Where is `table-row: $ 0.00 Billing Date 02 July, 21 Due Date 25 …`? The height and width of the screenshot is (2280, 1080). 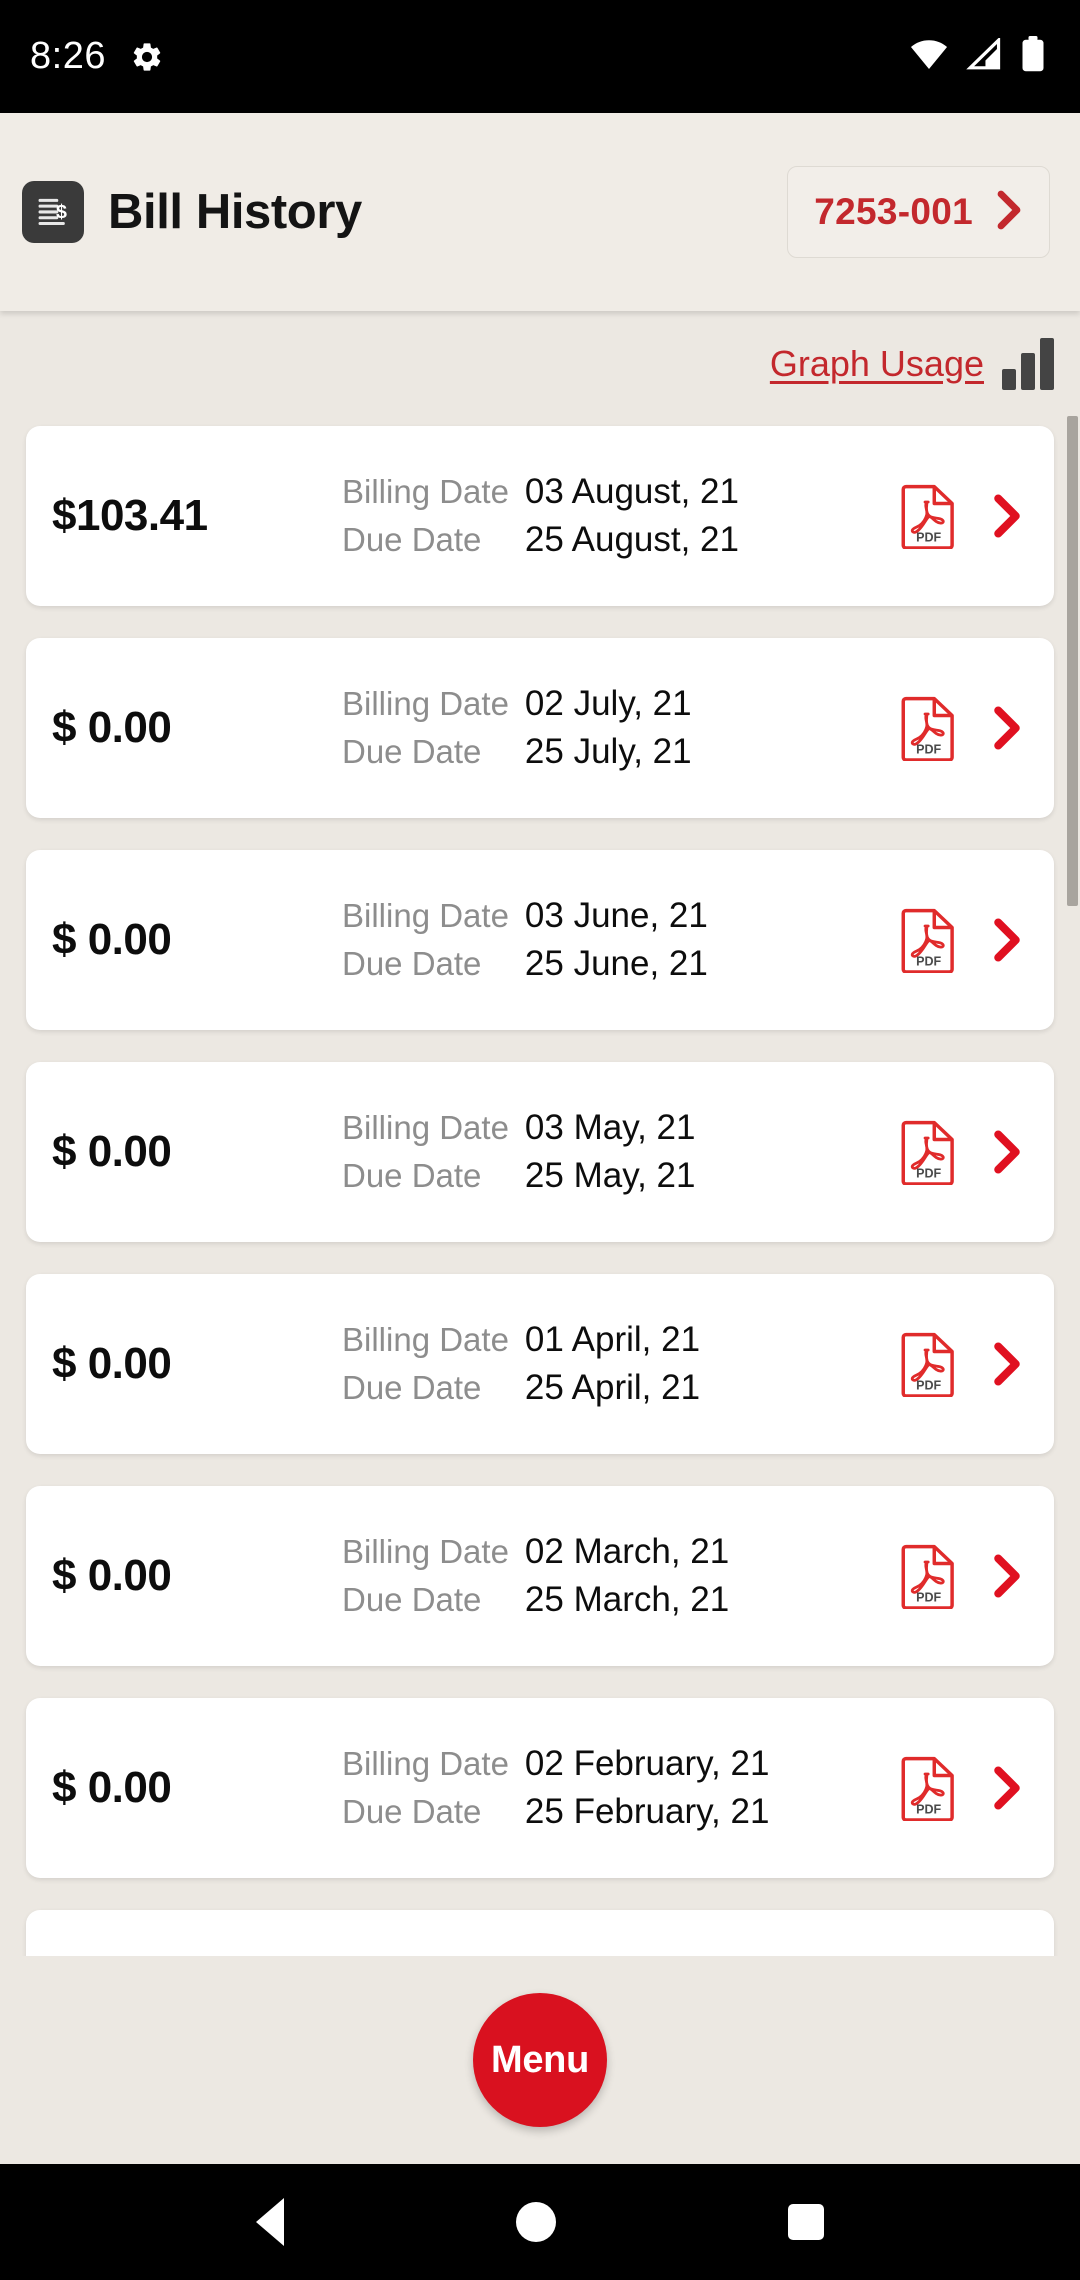 table-row: $ 0.00 Billing Date 02 July, 21 Due Date 25 … is located at coordinates (540, 728).